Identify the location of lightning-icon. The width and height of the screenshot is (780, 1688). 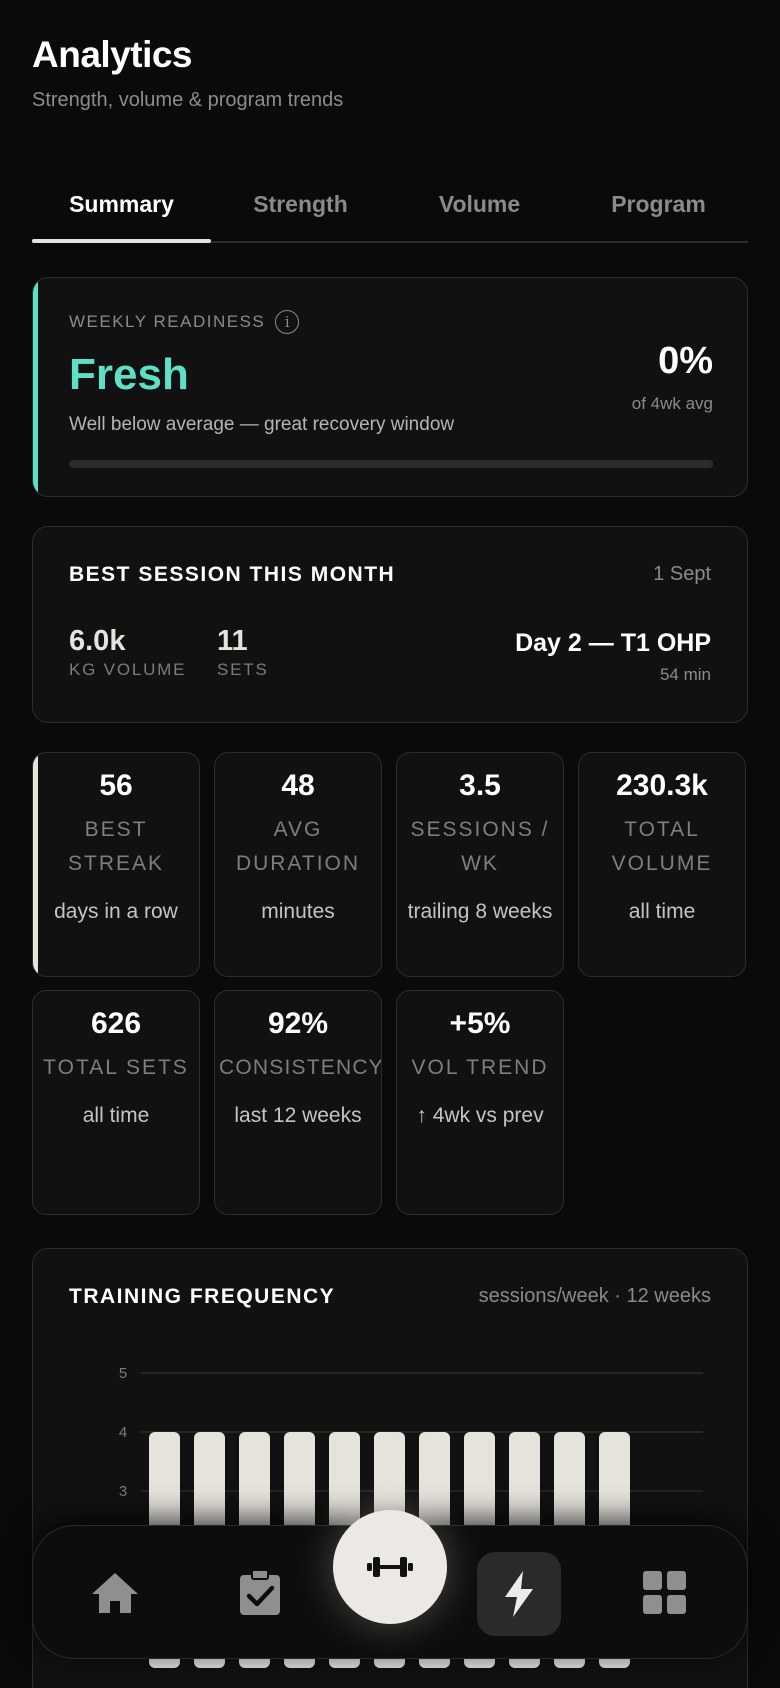
(519, 1594).